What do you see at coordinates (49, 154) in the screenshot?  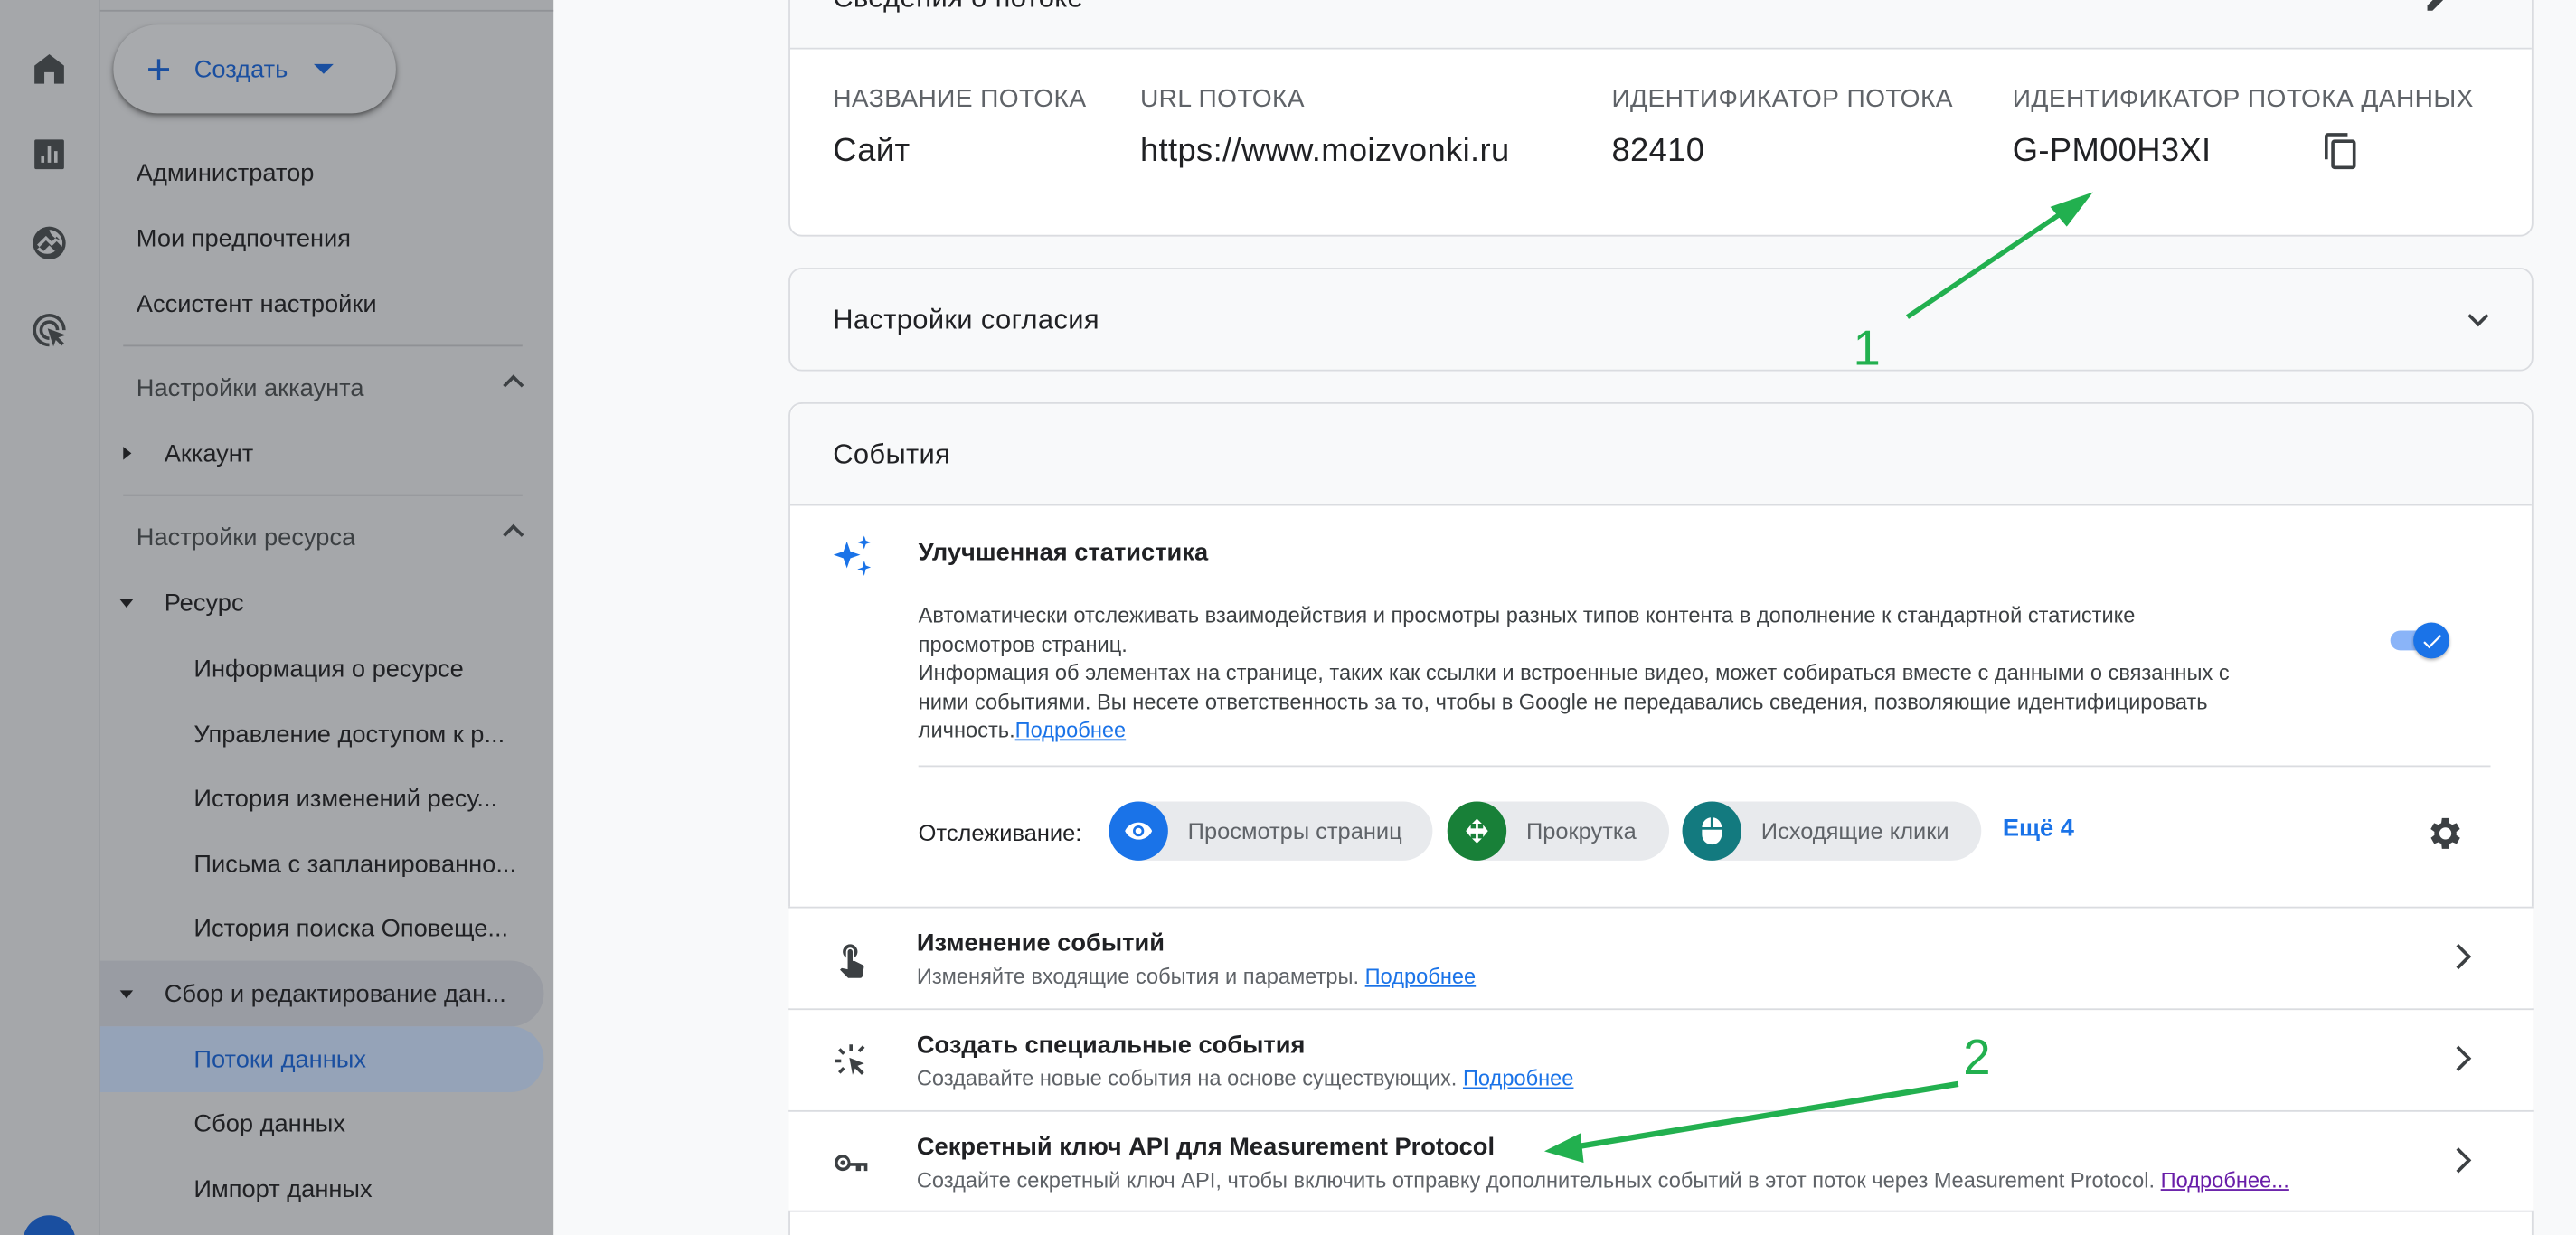 I see `reports-icon` at bounding box center [49, 154].